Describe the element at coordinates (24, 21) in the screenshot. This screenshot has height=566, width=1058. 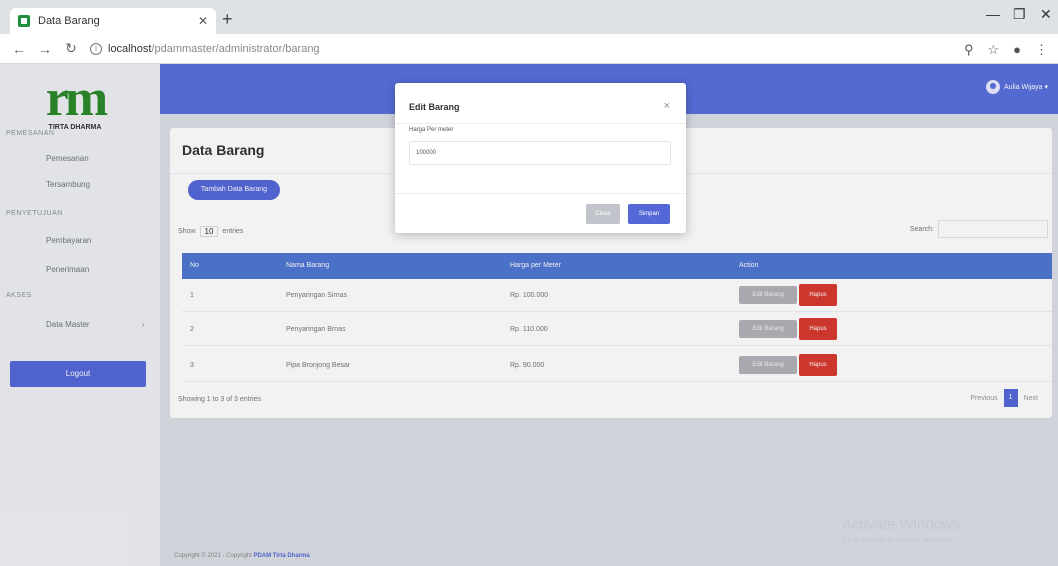
I see `favicon-icon` at that location.